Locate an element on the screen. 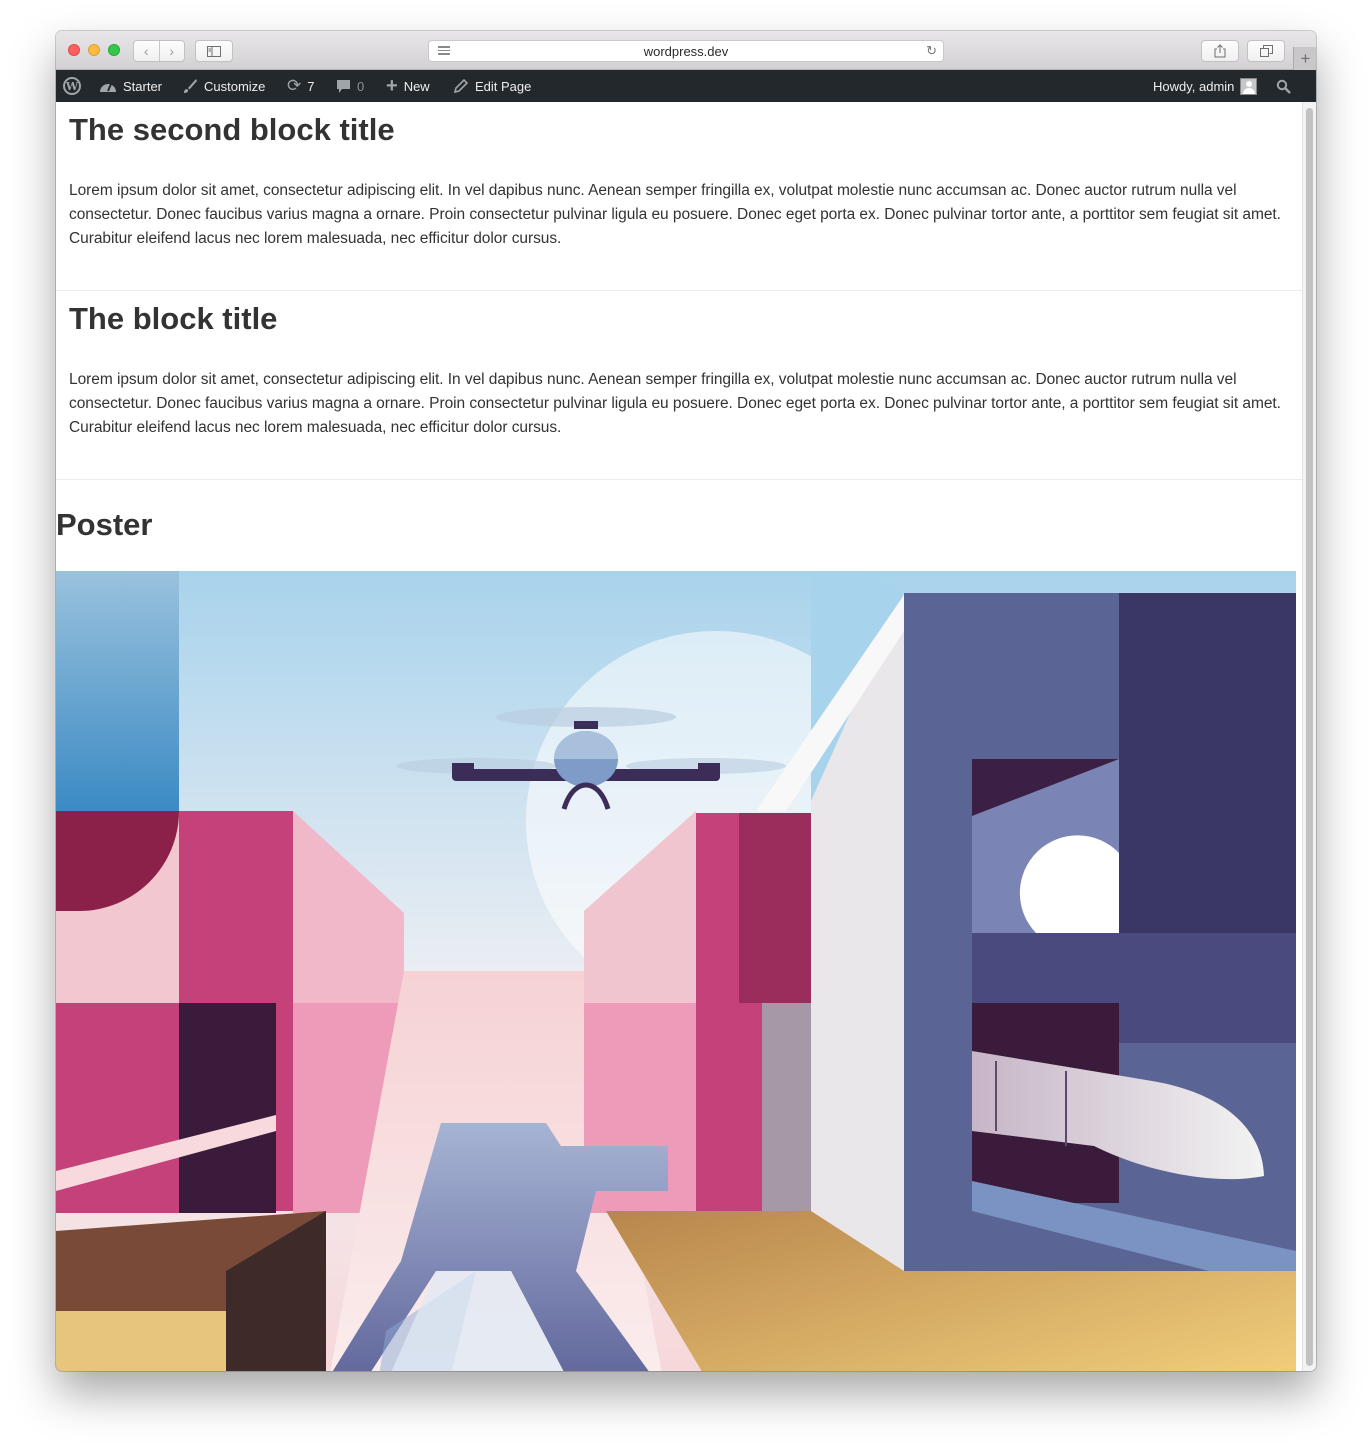 This screenshot has height=1451, width=1372. block-title: The block title is located at coordinates (173, 318).